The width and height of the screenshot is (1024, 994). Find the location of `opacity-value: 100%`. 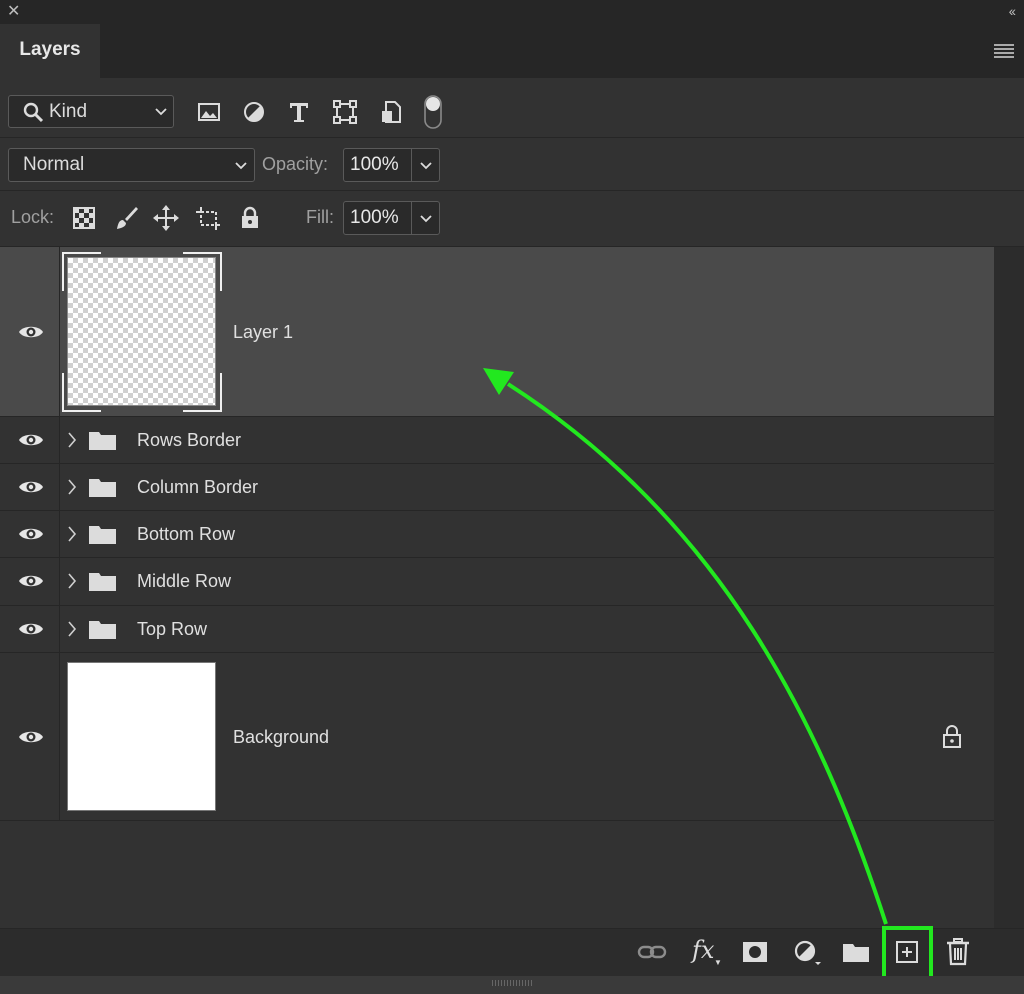

opacity-value: 100% is located at coordinates (374, 164).